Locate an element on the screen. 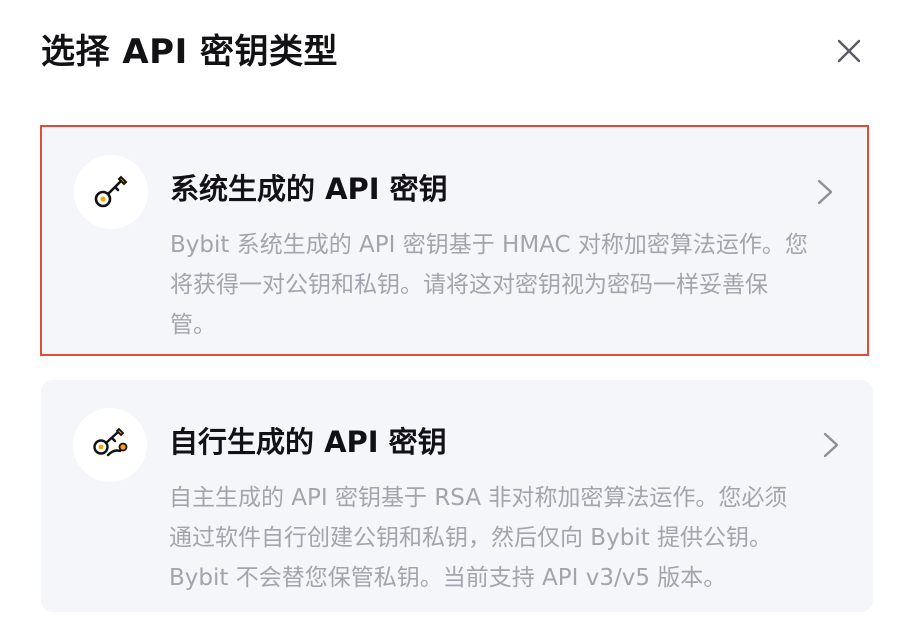 This screenshot has height=639, width=921. close-button is located at coordinates (849, 51).